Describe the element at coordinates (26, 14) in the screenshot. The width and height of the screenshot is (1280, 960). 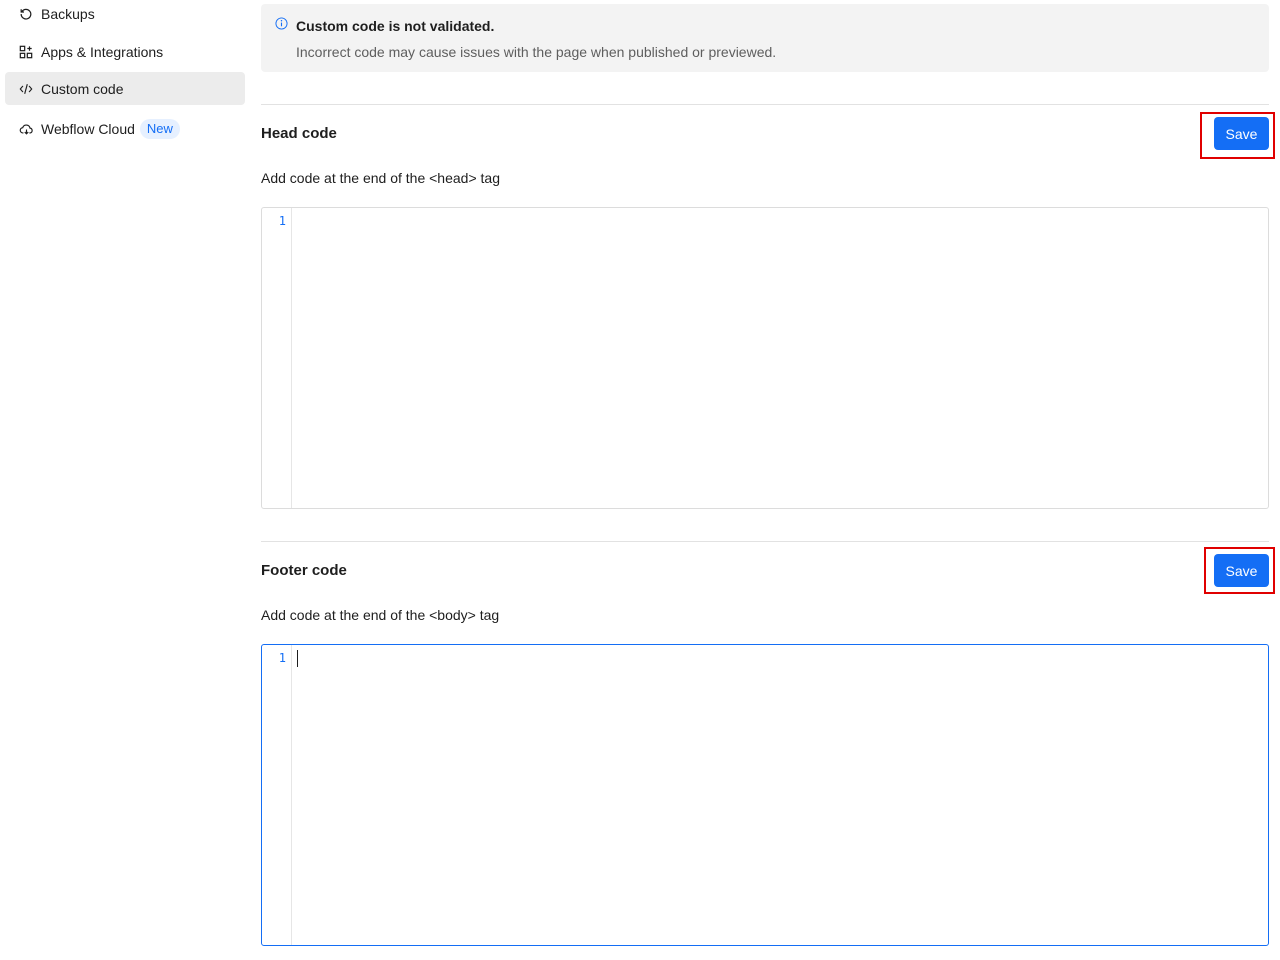
I see `restore-icon` at that location.